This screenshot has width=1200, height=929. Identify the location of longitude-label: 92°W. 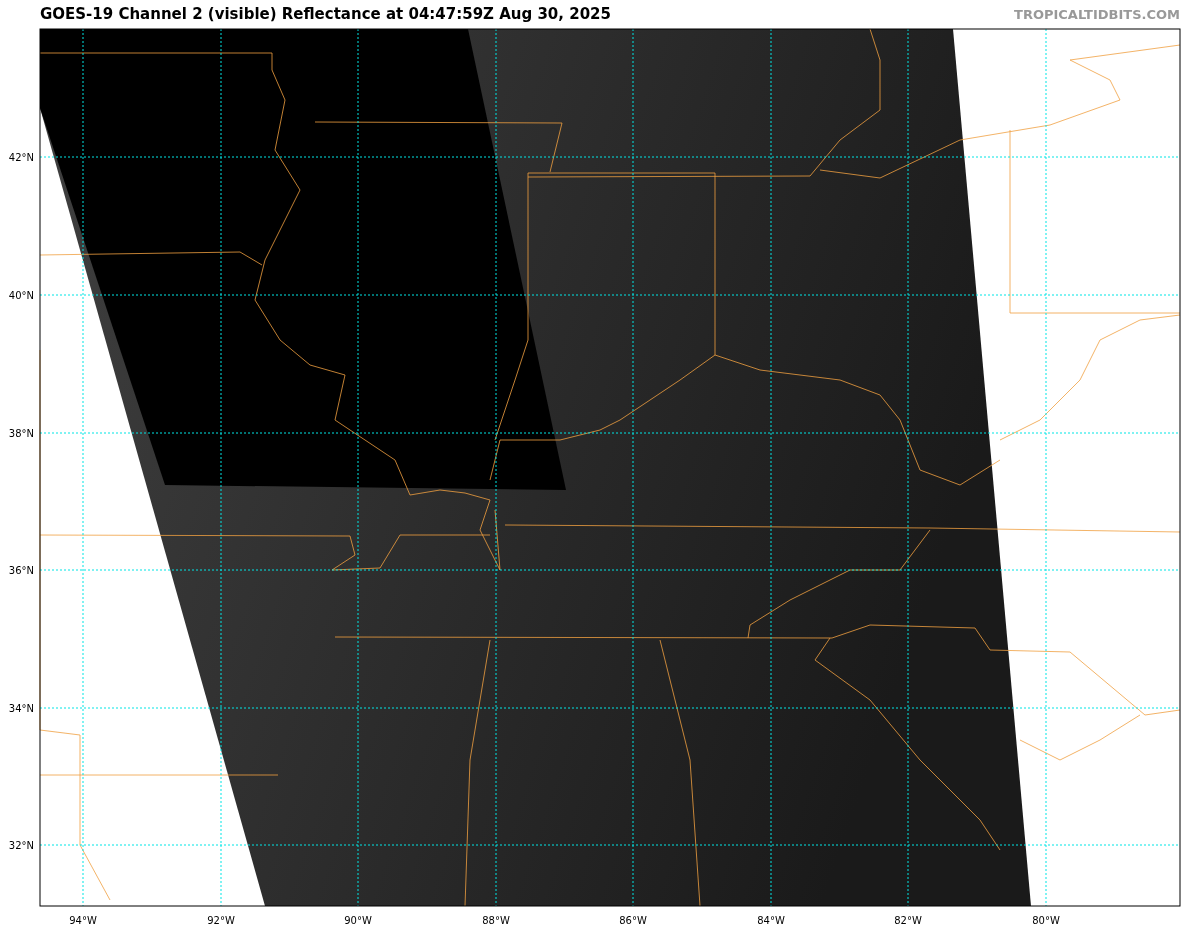
(221, 920).